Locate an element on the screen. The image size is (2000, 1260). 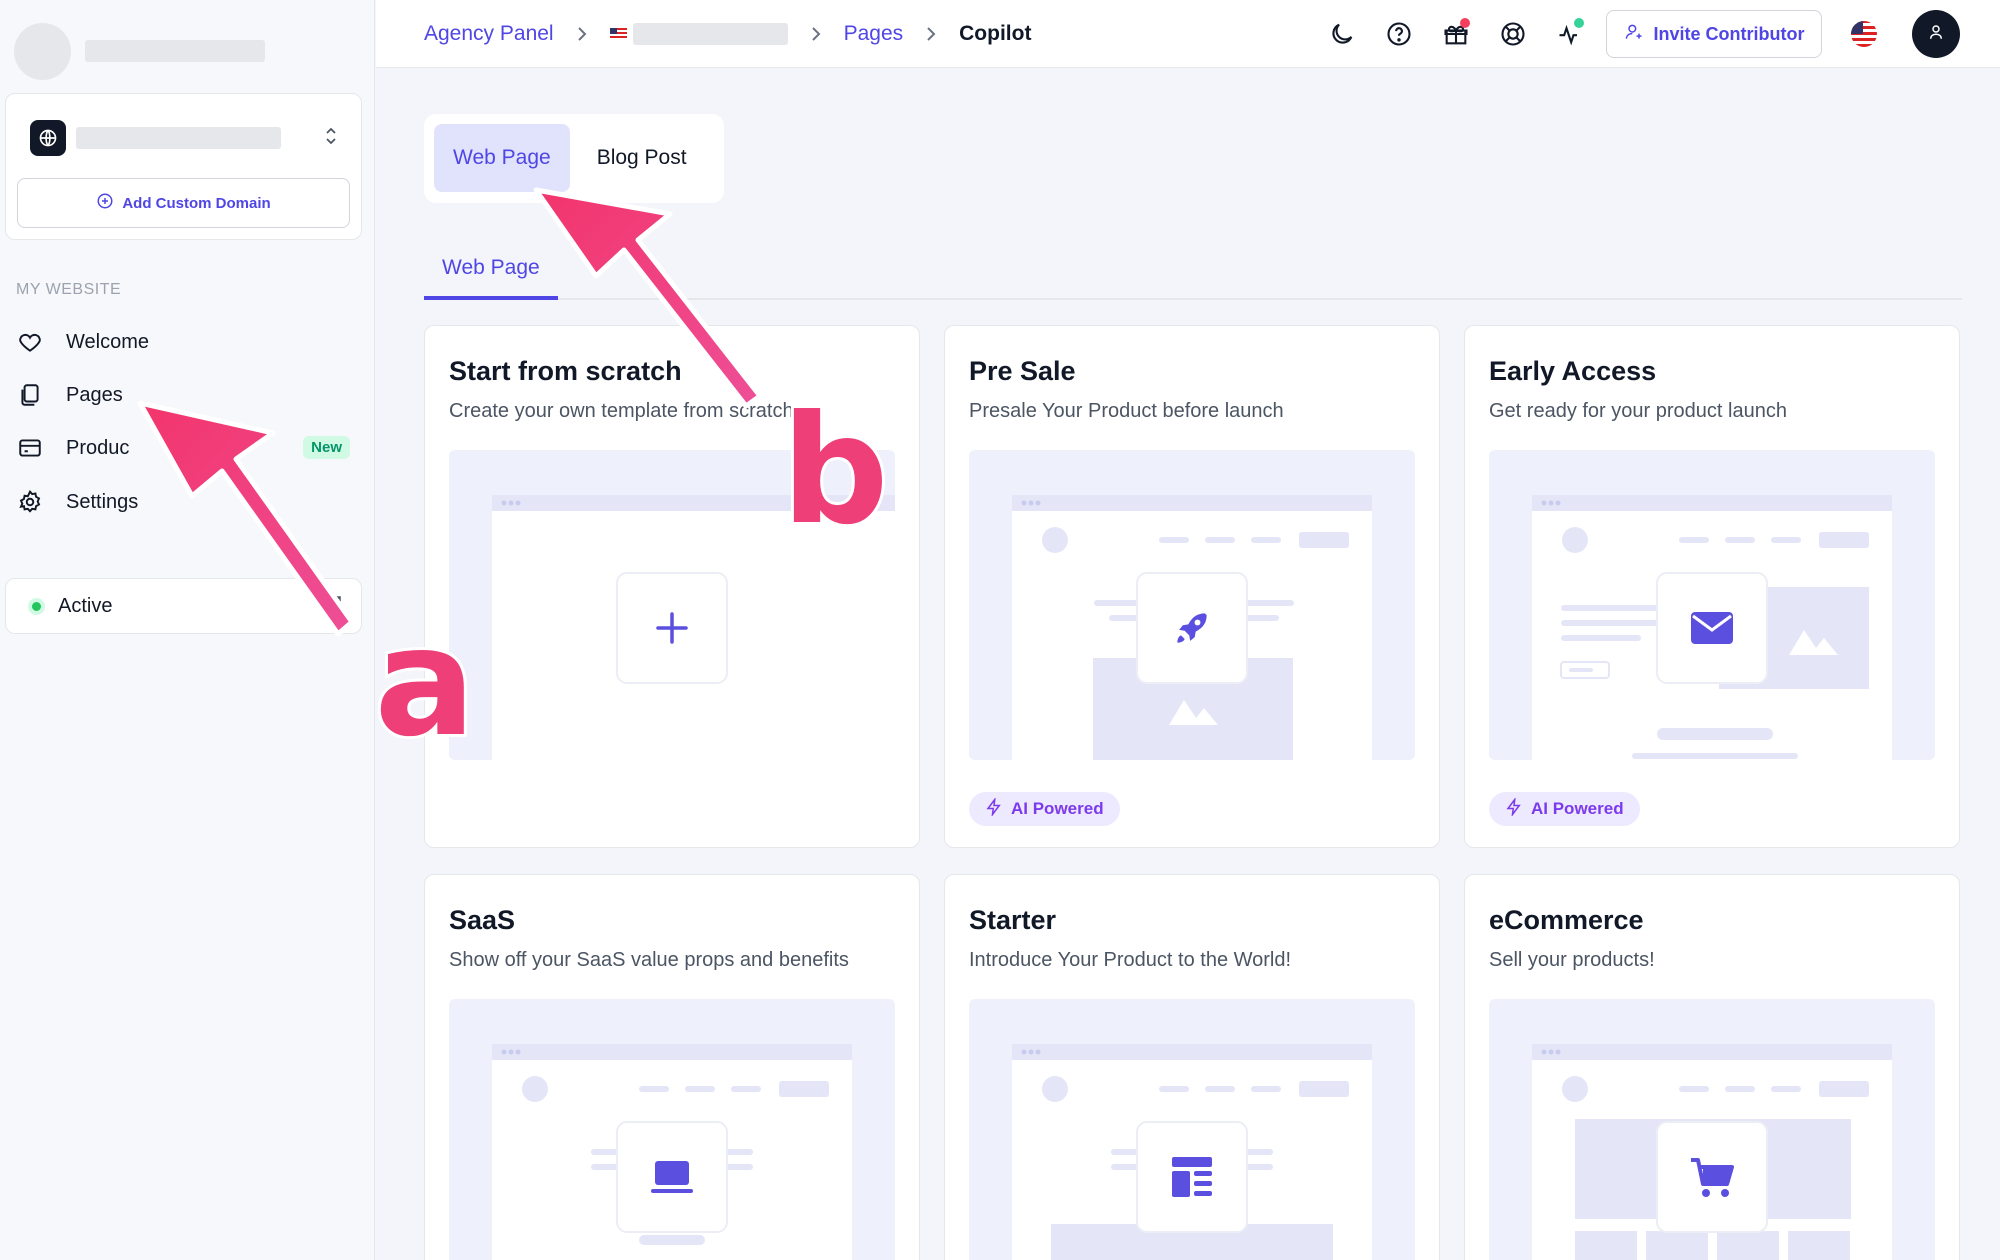
heart-icon is located at coordinates (30, 342).